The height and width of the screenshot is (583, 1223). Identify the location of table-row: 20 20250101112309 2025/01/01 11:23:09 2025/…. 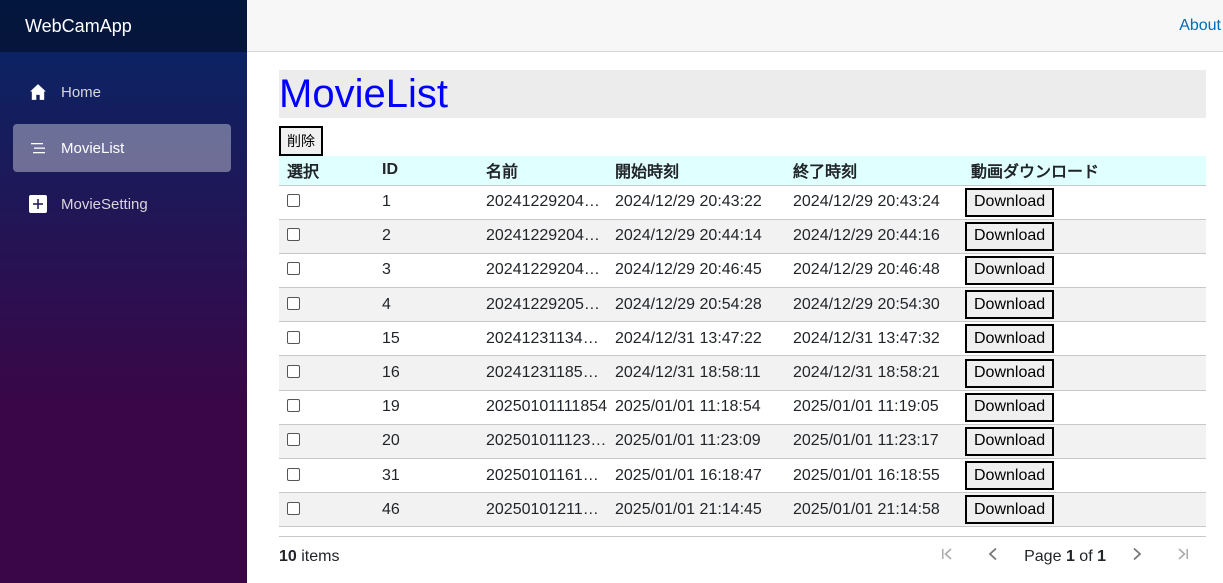
(742, 441).